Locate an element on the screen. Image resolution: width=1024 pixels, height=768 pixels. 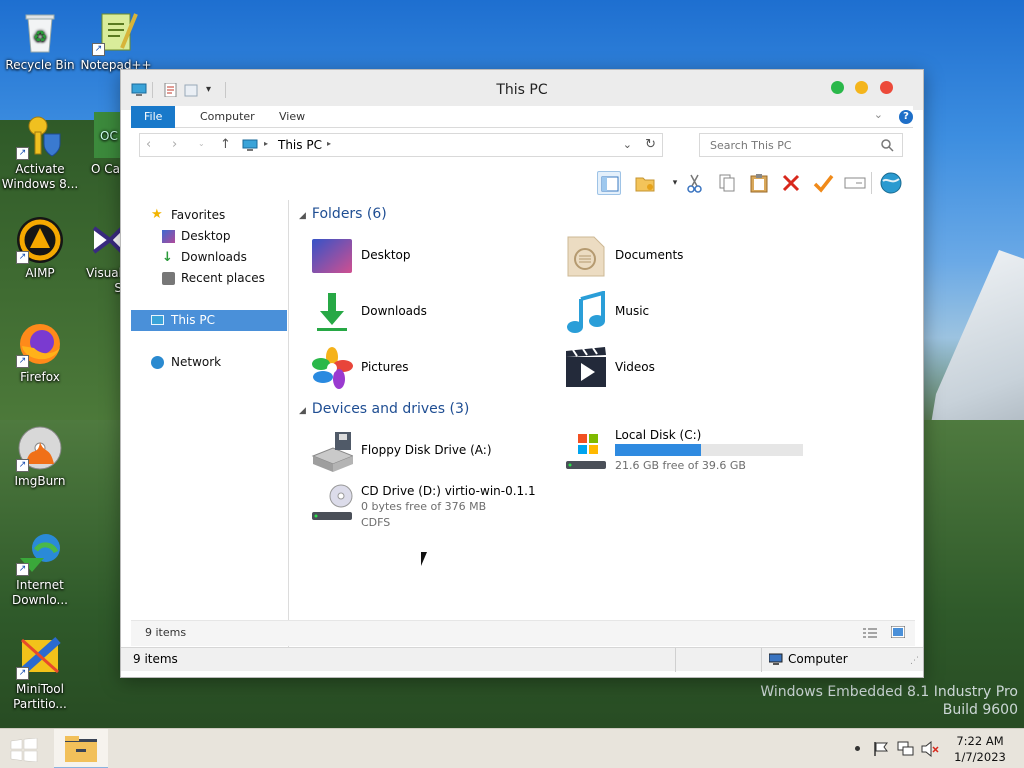
rename-field-icon is located at coordinates (855, 183).